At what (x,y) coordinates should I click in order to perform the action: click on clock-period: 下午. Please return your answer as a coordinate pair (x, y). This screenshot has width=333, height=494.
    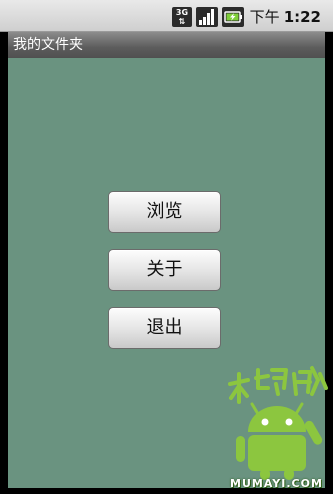
    Looking at the image, I should click on (264, 17).